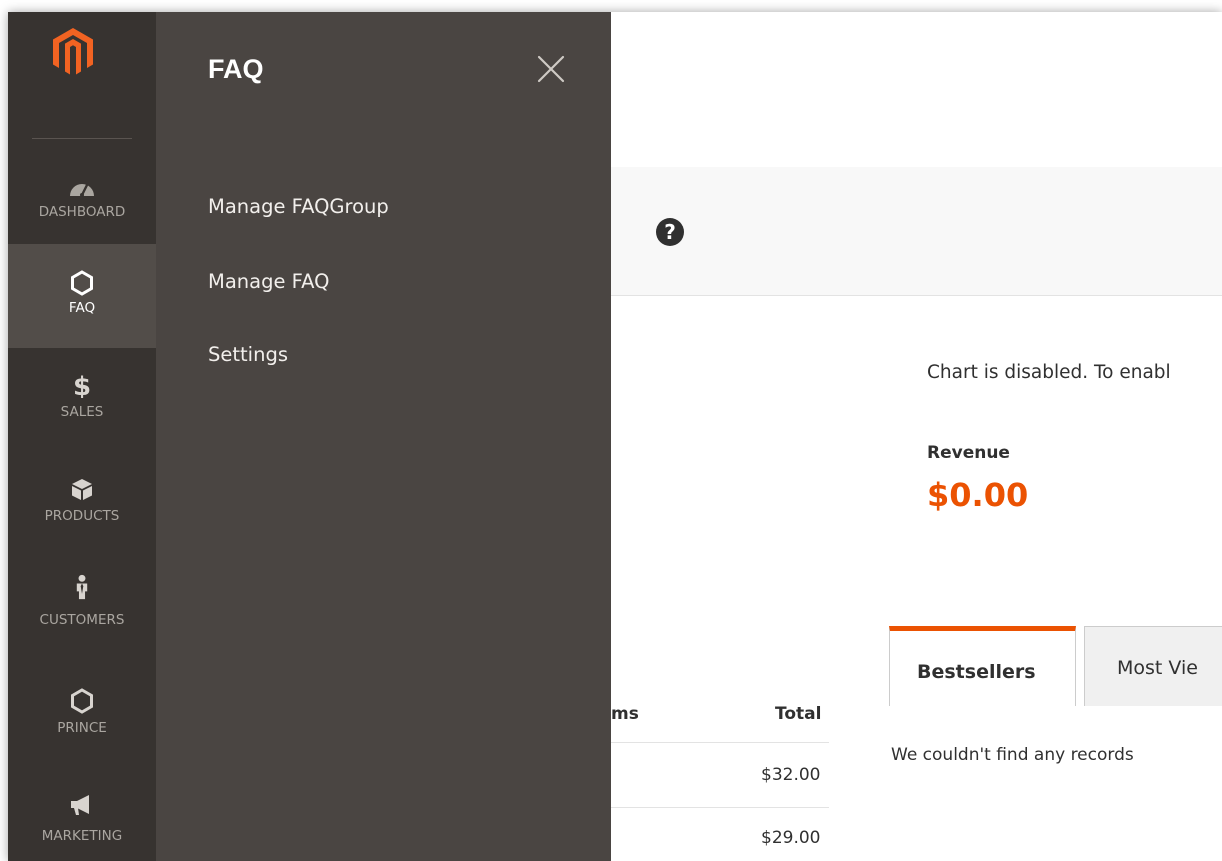  I want to click on nav-label-customers: CUSTOMERS, so click(82, 620).